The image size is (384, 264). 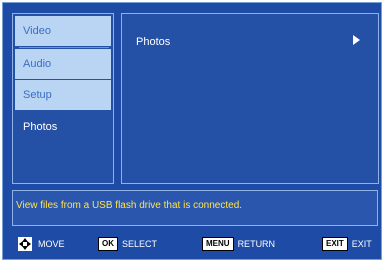 I want to click on return-label: RETURN, so click(x=256, y=244).